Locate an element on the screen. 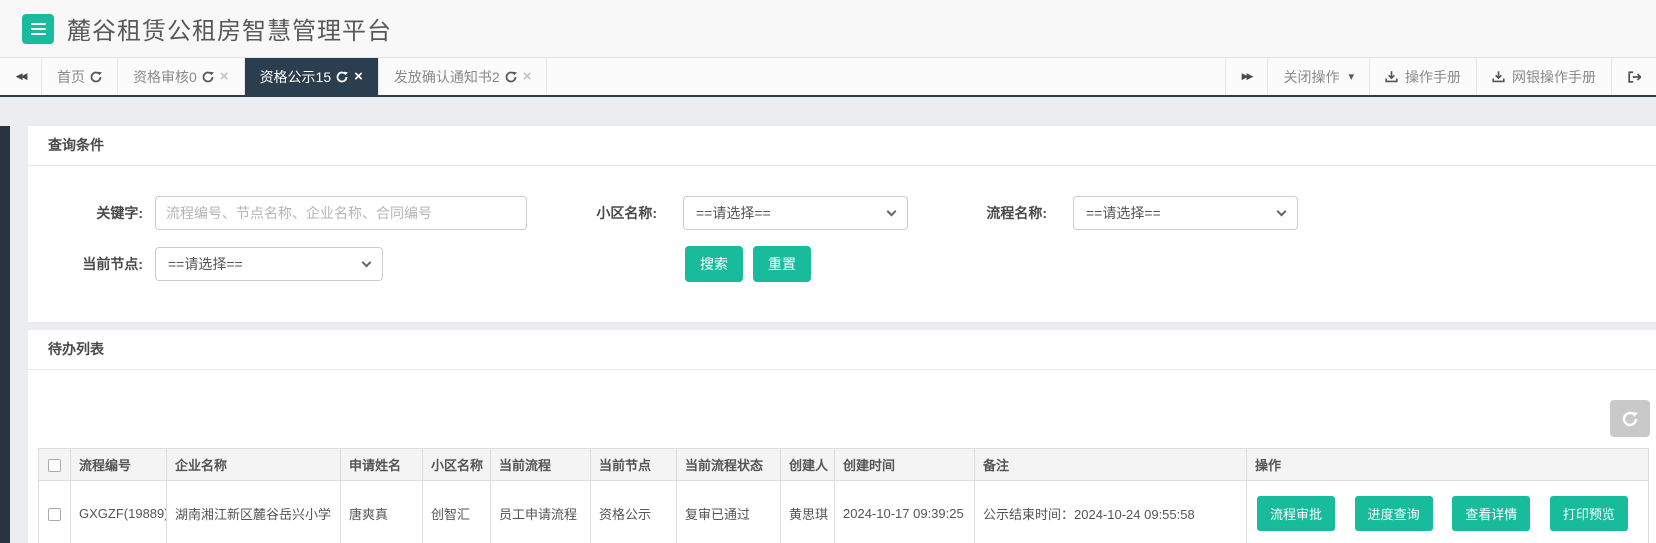 The width and height of the screenshot is (1656, 543). caret-down-icon: ▾ is located at coordinates (1351, 77).